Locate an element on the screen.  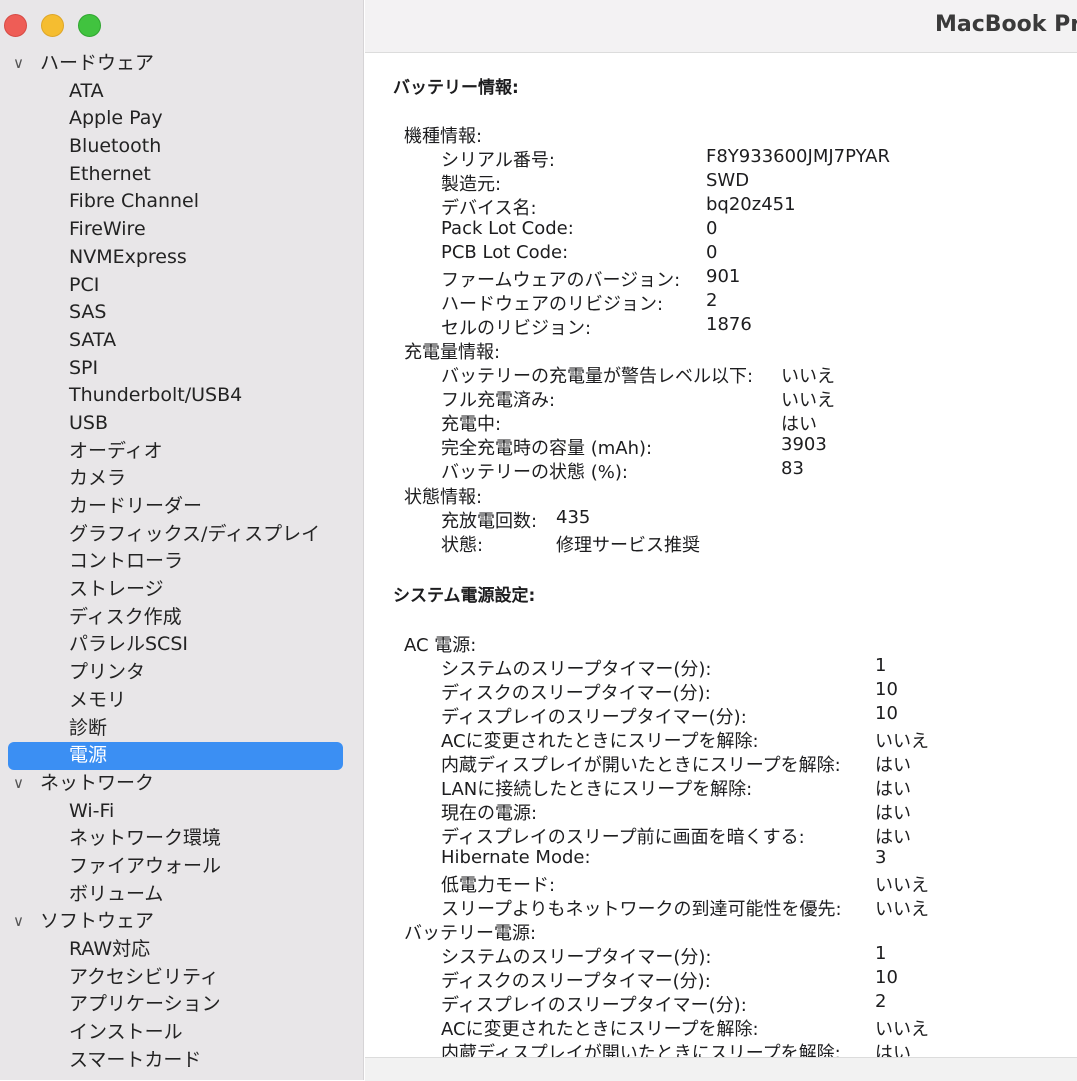
sidebar-item: ファイアウォール is located at coordinates (181, 867).